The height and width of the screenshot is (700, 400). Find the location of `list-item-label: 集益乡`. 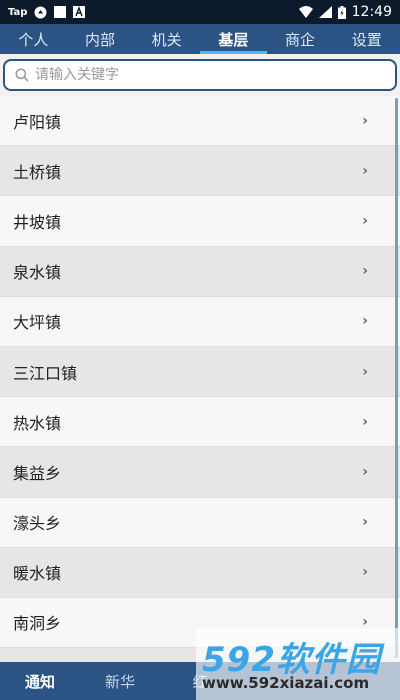

list-item-label: 集益乡 is located at coordinates (37, 473).